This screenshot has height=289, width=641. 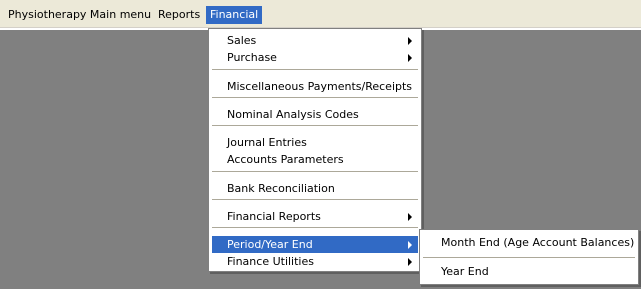 I want to click on menu-item-year-end: Year End, so click(x=529, y=272).